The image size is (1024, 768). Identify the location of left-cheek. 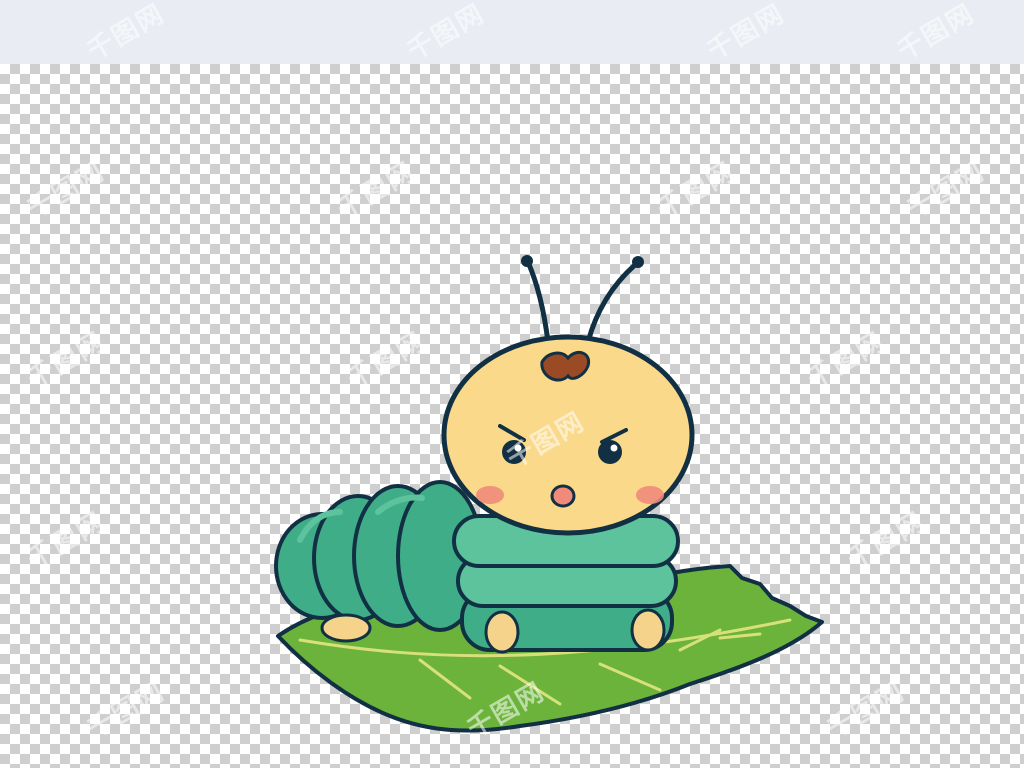
(490, 495).